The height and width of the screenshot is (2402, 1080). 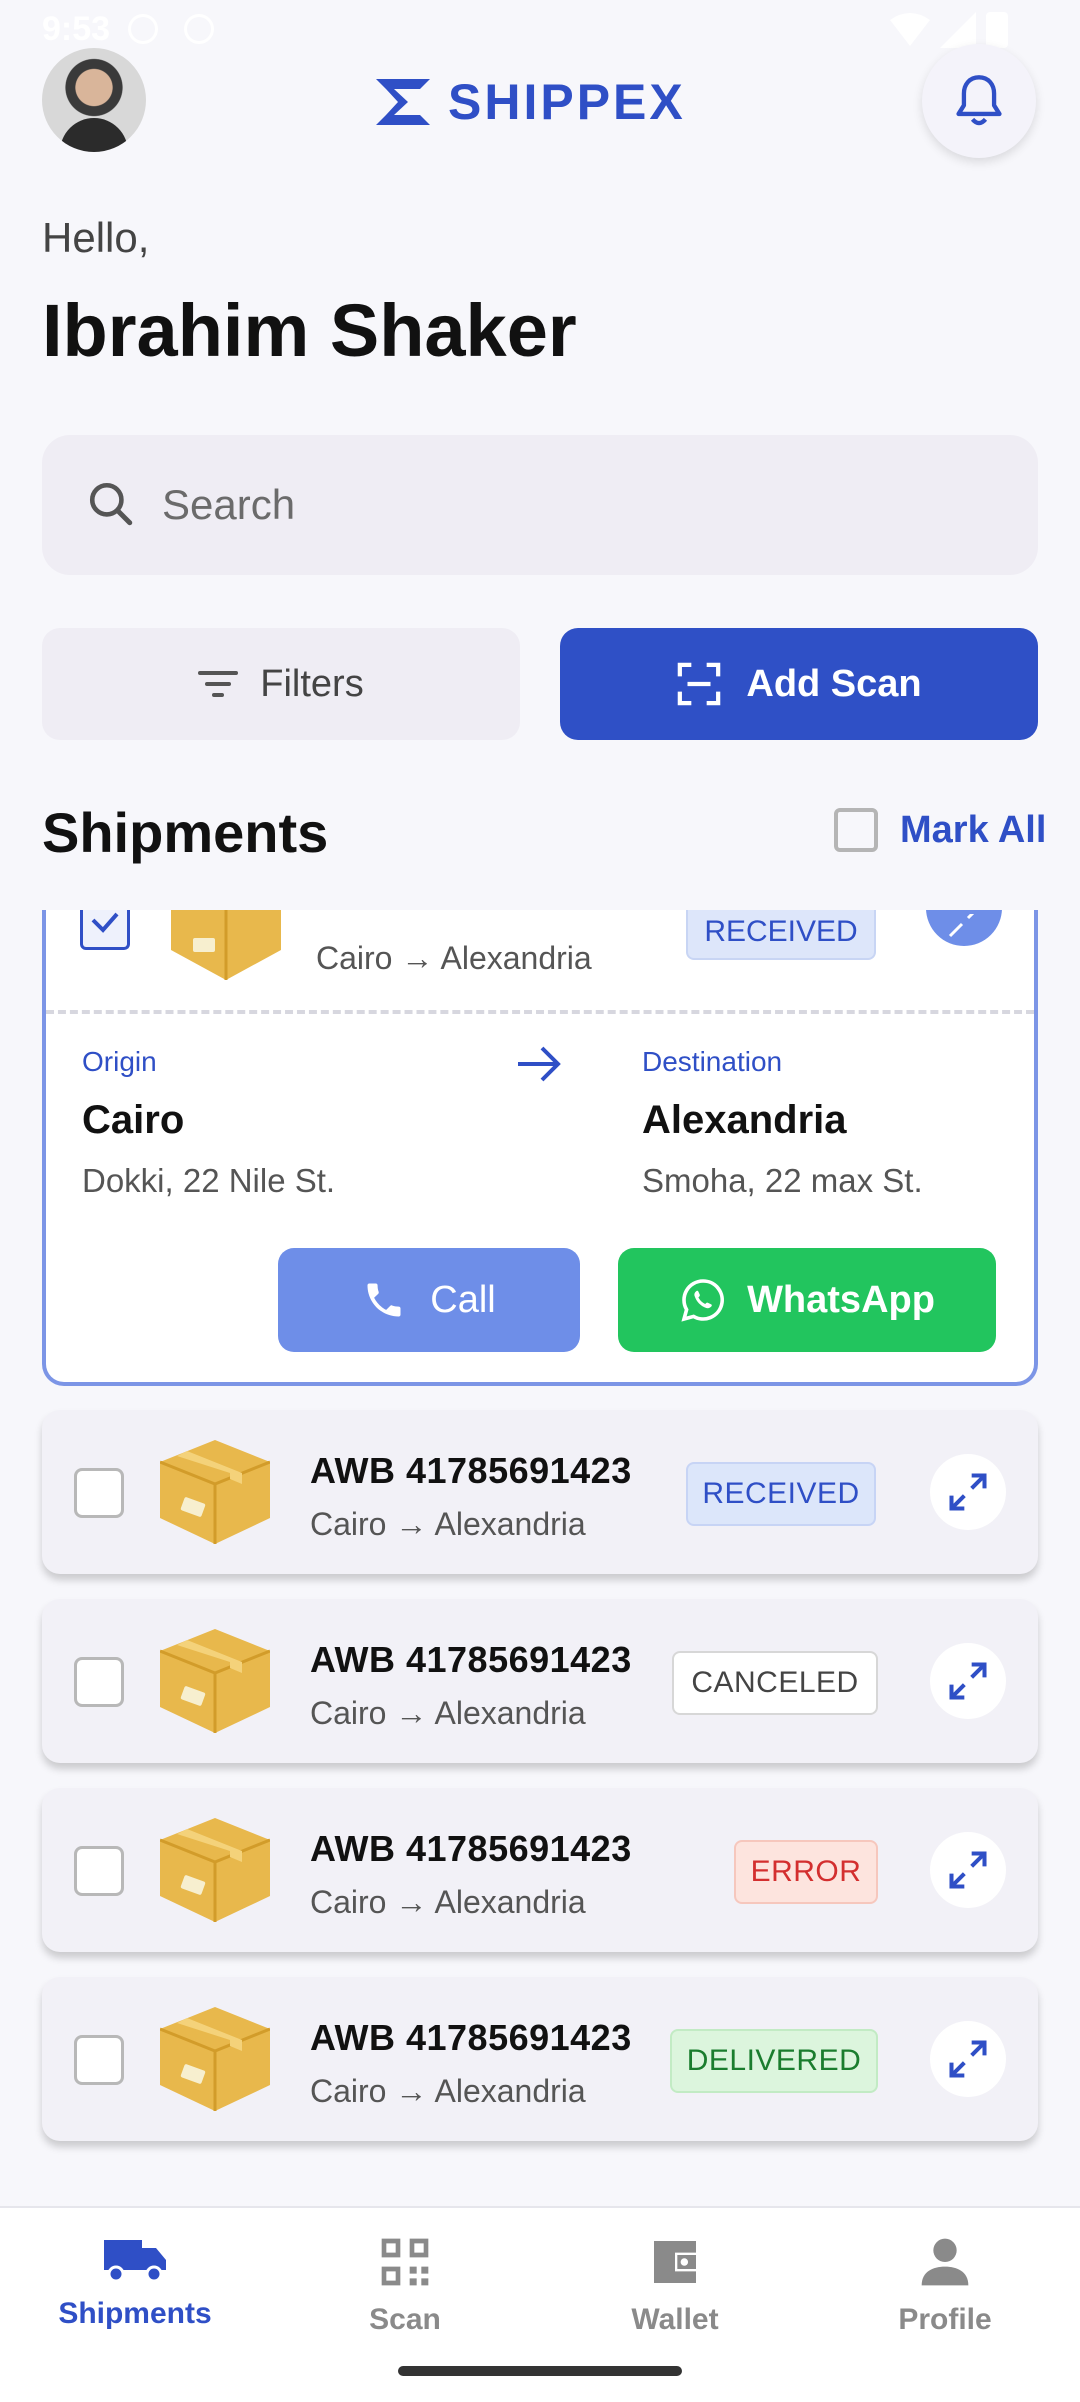 I want to click on scan-frame-icon, so click(x=699, y=684).